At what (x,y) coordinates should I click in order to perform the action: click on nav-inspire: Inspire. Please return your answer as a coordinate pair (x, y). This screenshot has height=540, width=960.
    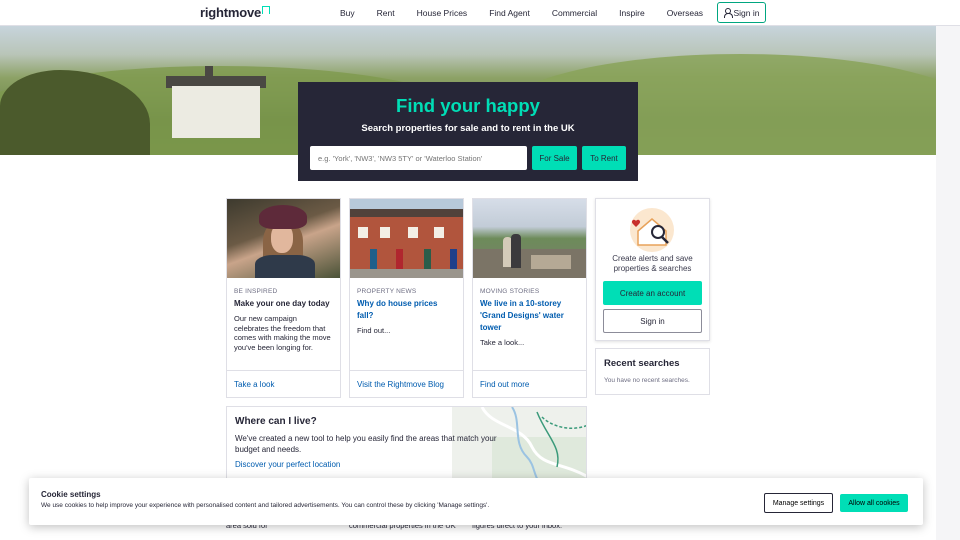
    Looking at the image, I should click on (632, 13).